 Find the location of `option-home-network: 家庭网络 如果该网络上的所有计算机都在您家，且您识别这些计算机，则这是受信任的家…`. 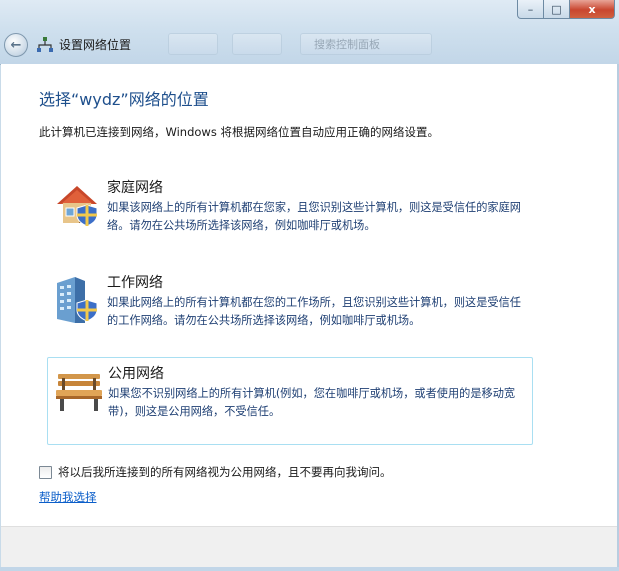

option-home-network: 家庭网络 如果该网络上的所有计算机都在您家，且您识别这些计算机，则这是受信任的家… is located at coordinates (290, 216).